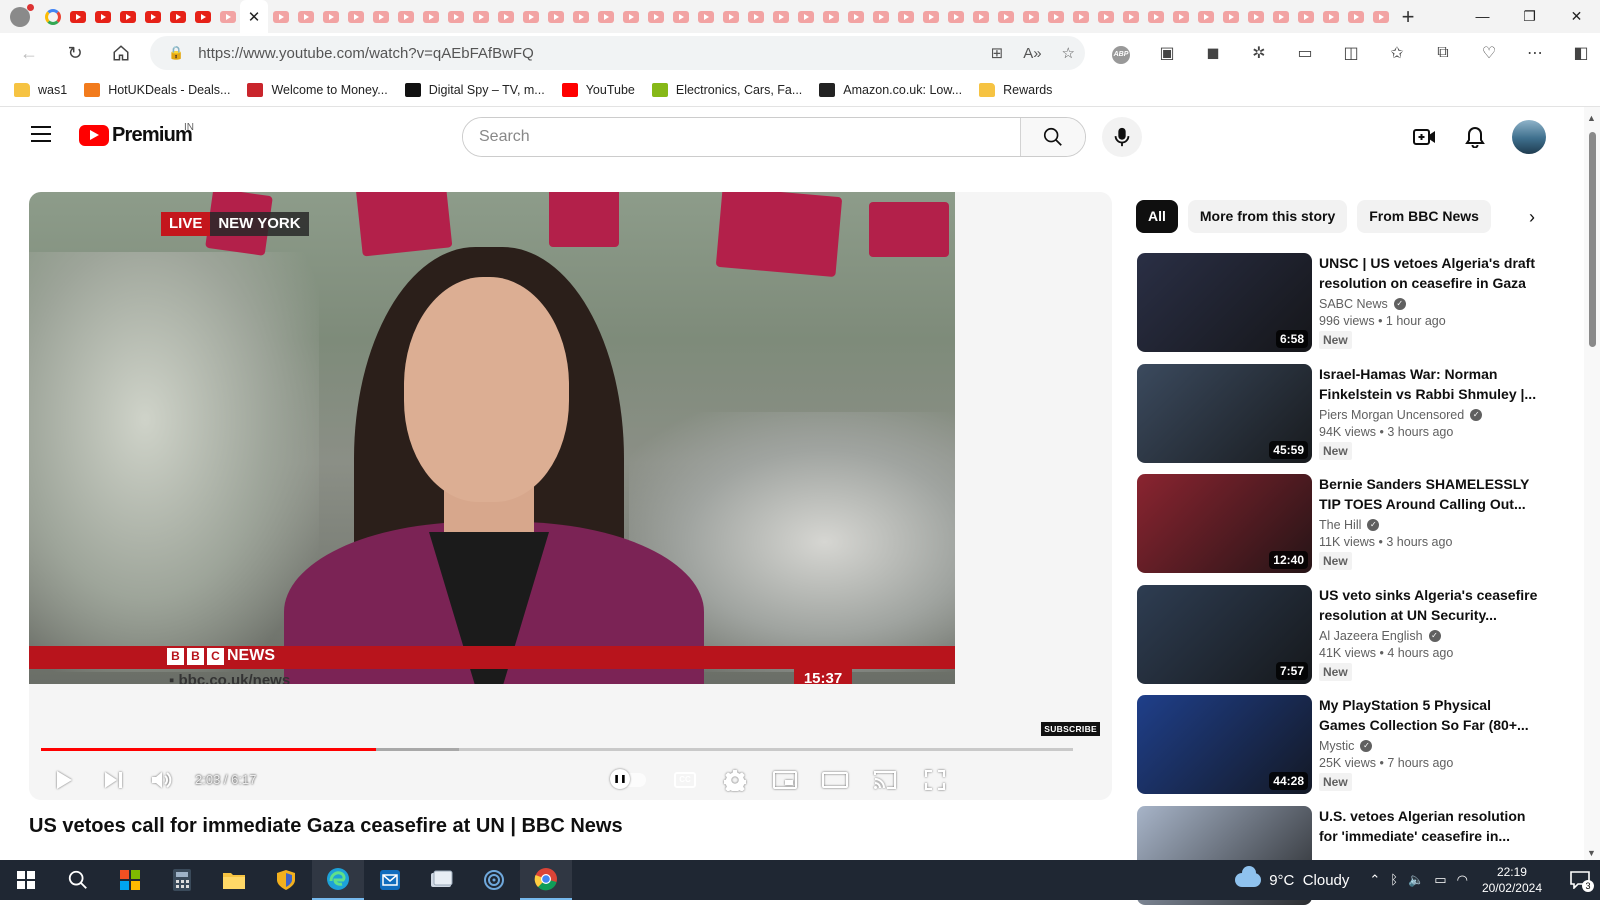 The width and height of the screenshot is (1600, 906). Describe the element at coordinates (885, 780) in the screenshot. I see `cast-button` at that location.